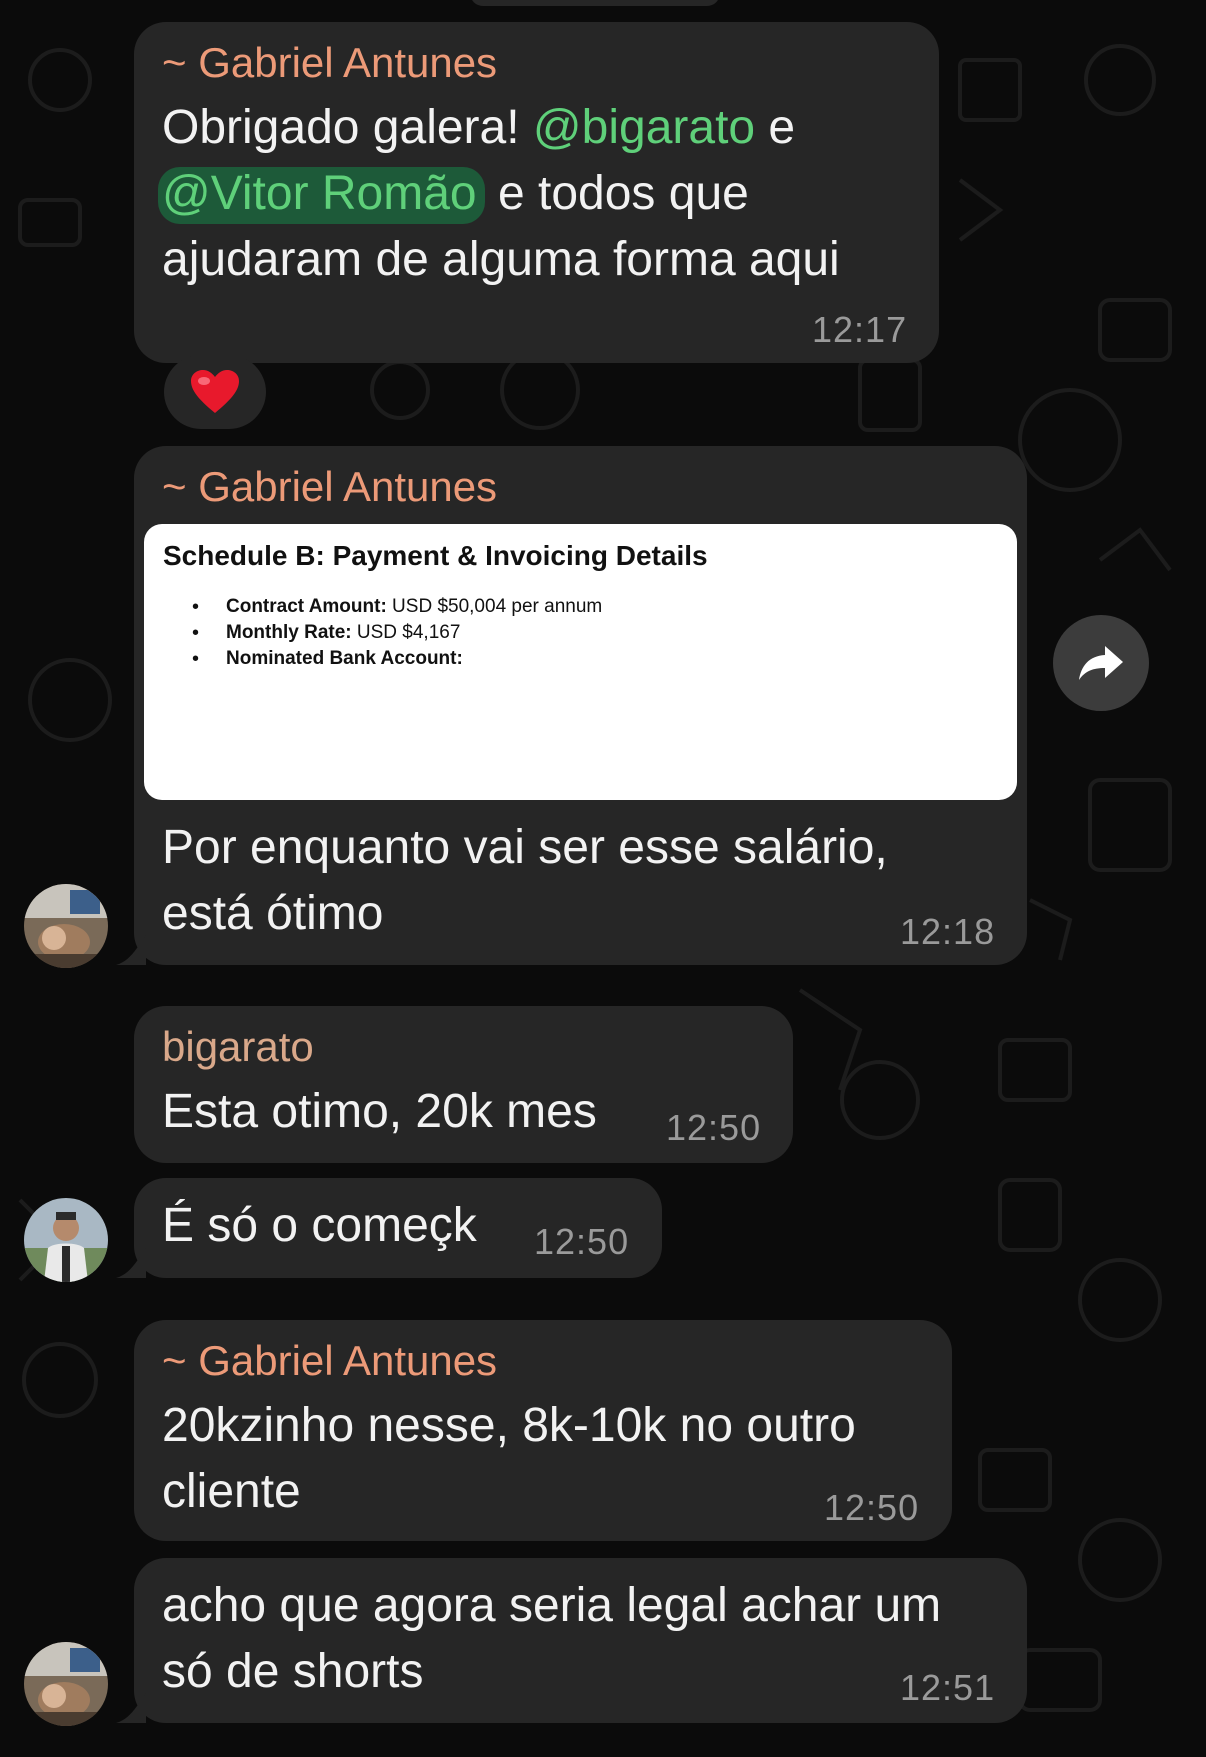 The width and height of the screenshot is (1206, 1757). What do you see at coordinates (552, 1605) in the screenshot?
I see `message-text: acho que agora seria legal achar um` at bounding box center [552, 1605].